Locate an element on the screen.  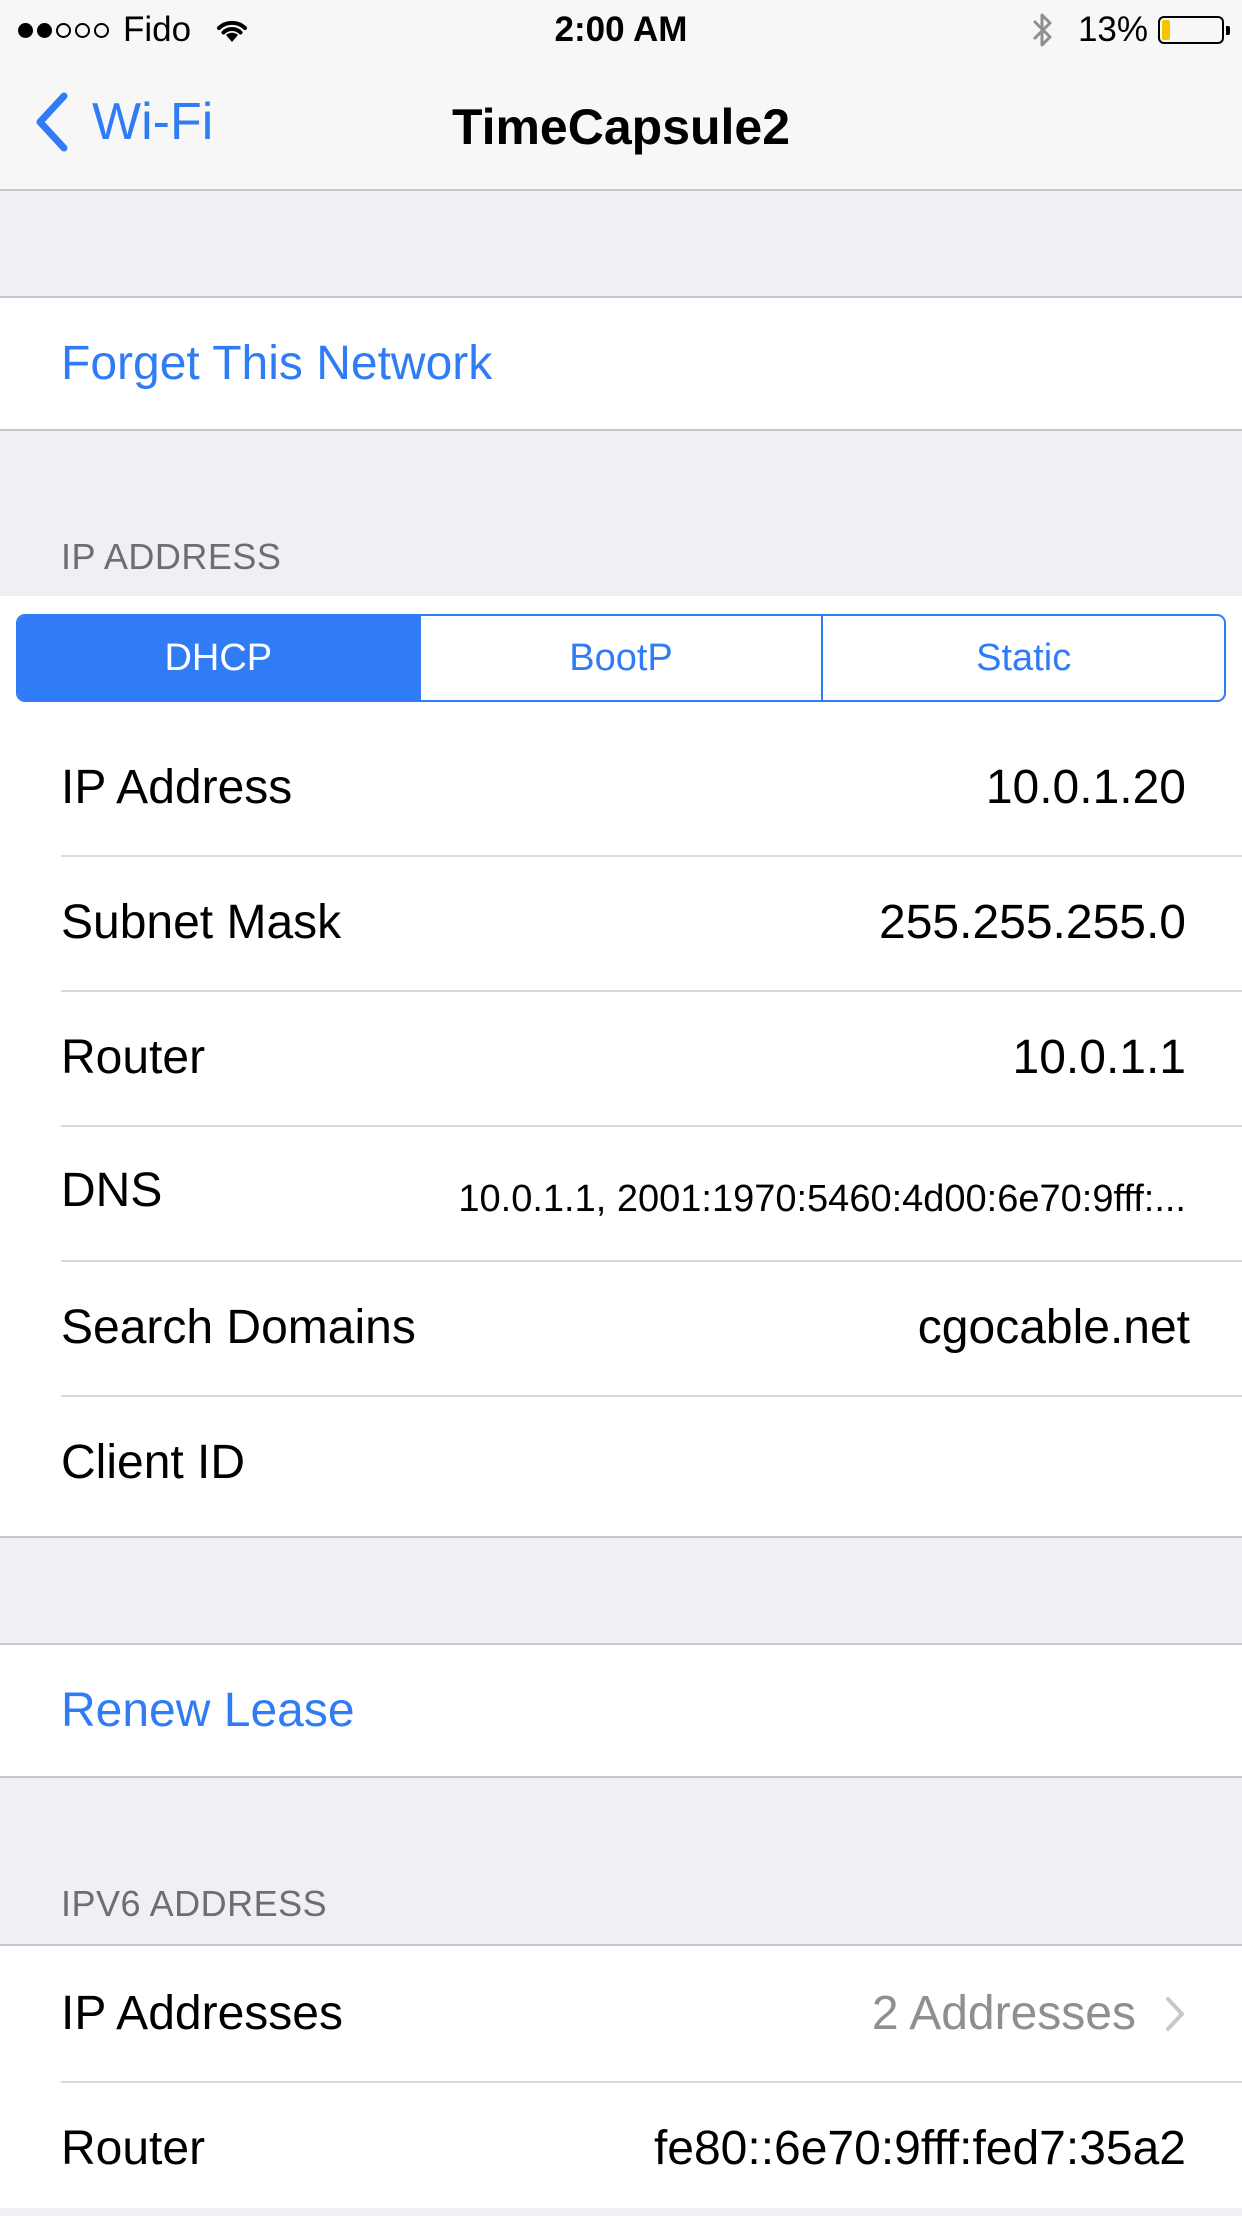
renew-lease-button: Renew Lease is located at coordinates (621, 1710).